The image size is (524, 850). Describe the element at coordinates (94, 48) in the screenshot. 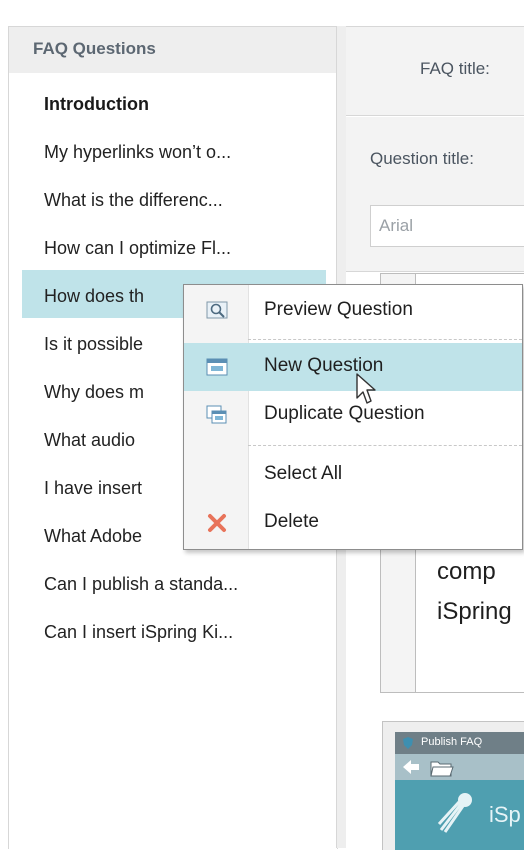

I see `panel-title: FAQ Questions` at that location.